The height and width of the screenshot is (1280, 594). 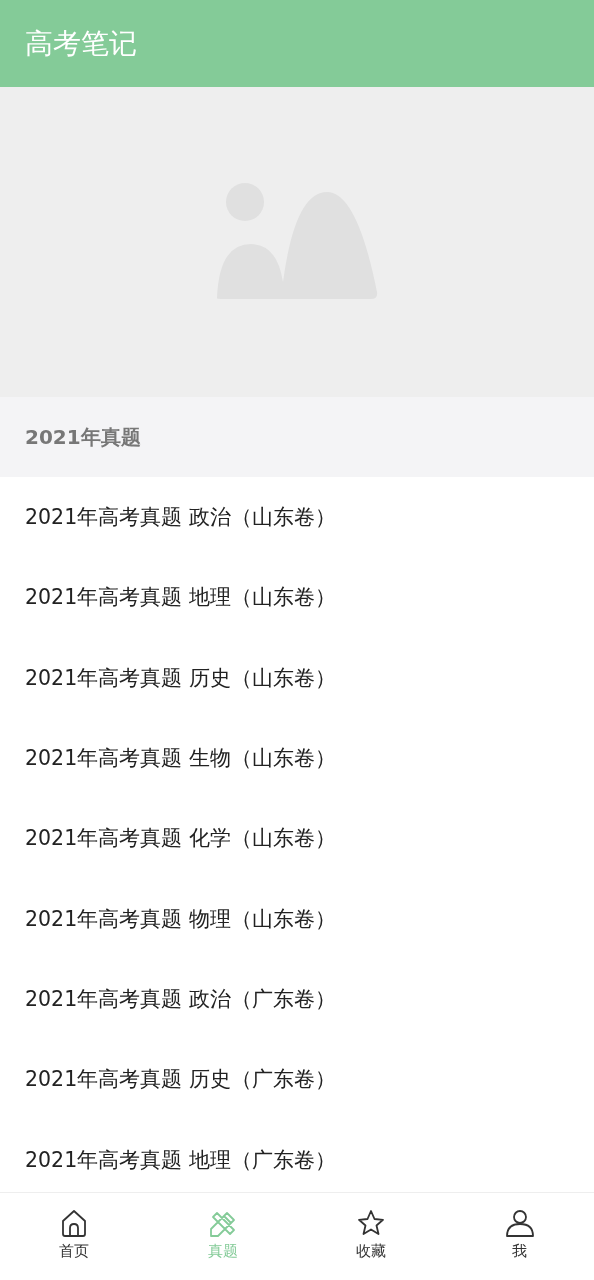 What do you see at coordinates (81, 43) in the screenshot?
I see `app-title: 高考笔记` at bounding box center [81, 43].